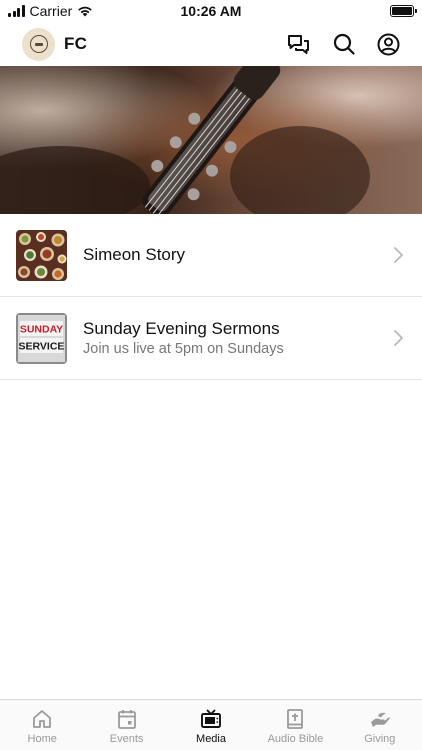  Describe the element at coordinates (134, 254) in the screenshot. I see `item-title: Simeon Story` at that location.